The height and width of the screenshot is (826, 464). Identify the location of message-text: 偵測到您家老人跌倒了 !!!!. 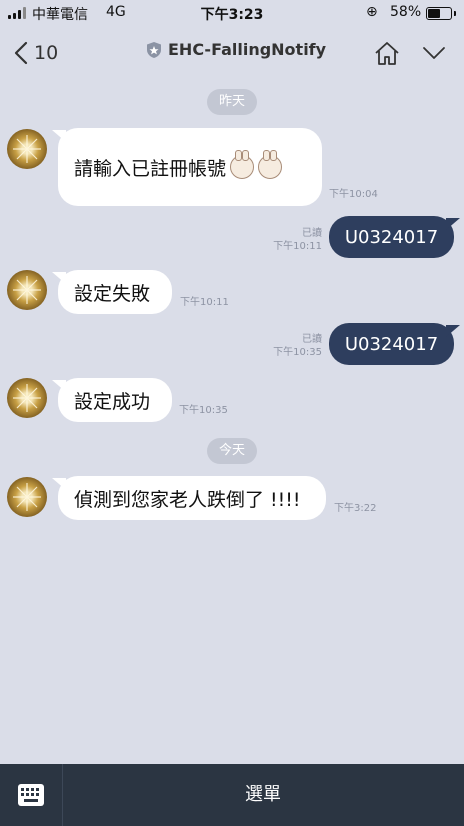
(187, 499).